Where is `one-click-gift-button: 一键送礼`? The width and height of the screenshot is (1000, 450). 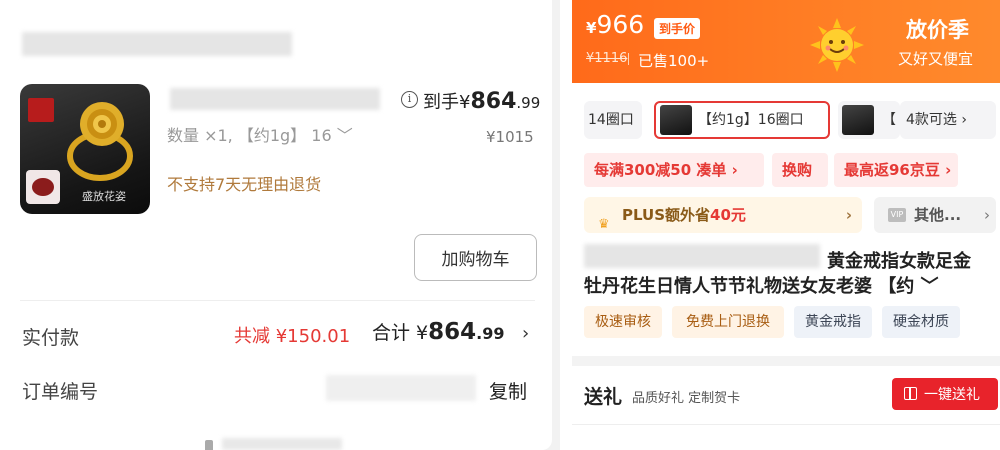
one-click-gift-button: 一键送礼 is located at coordinates (945, 394).